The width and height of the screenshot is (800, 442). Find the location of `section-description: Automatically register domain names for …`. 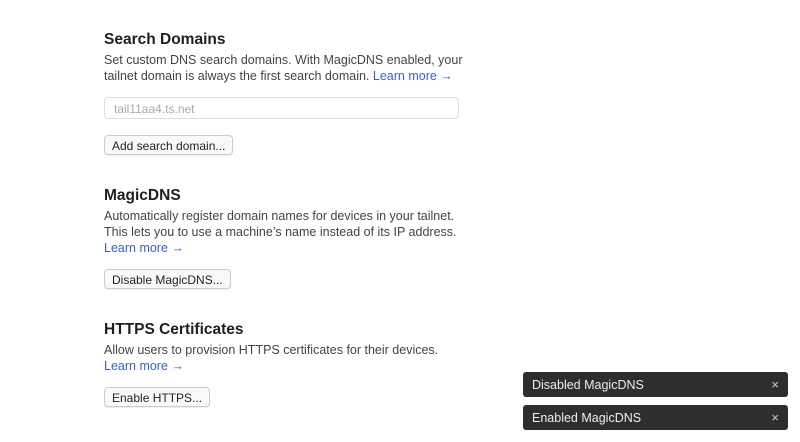

section-description: Automatically register domain names for … is located at coordinates (290, 232).